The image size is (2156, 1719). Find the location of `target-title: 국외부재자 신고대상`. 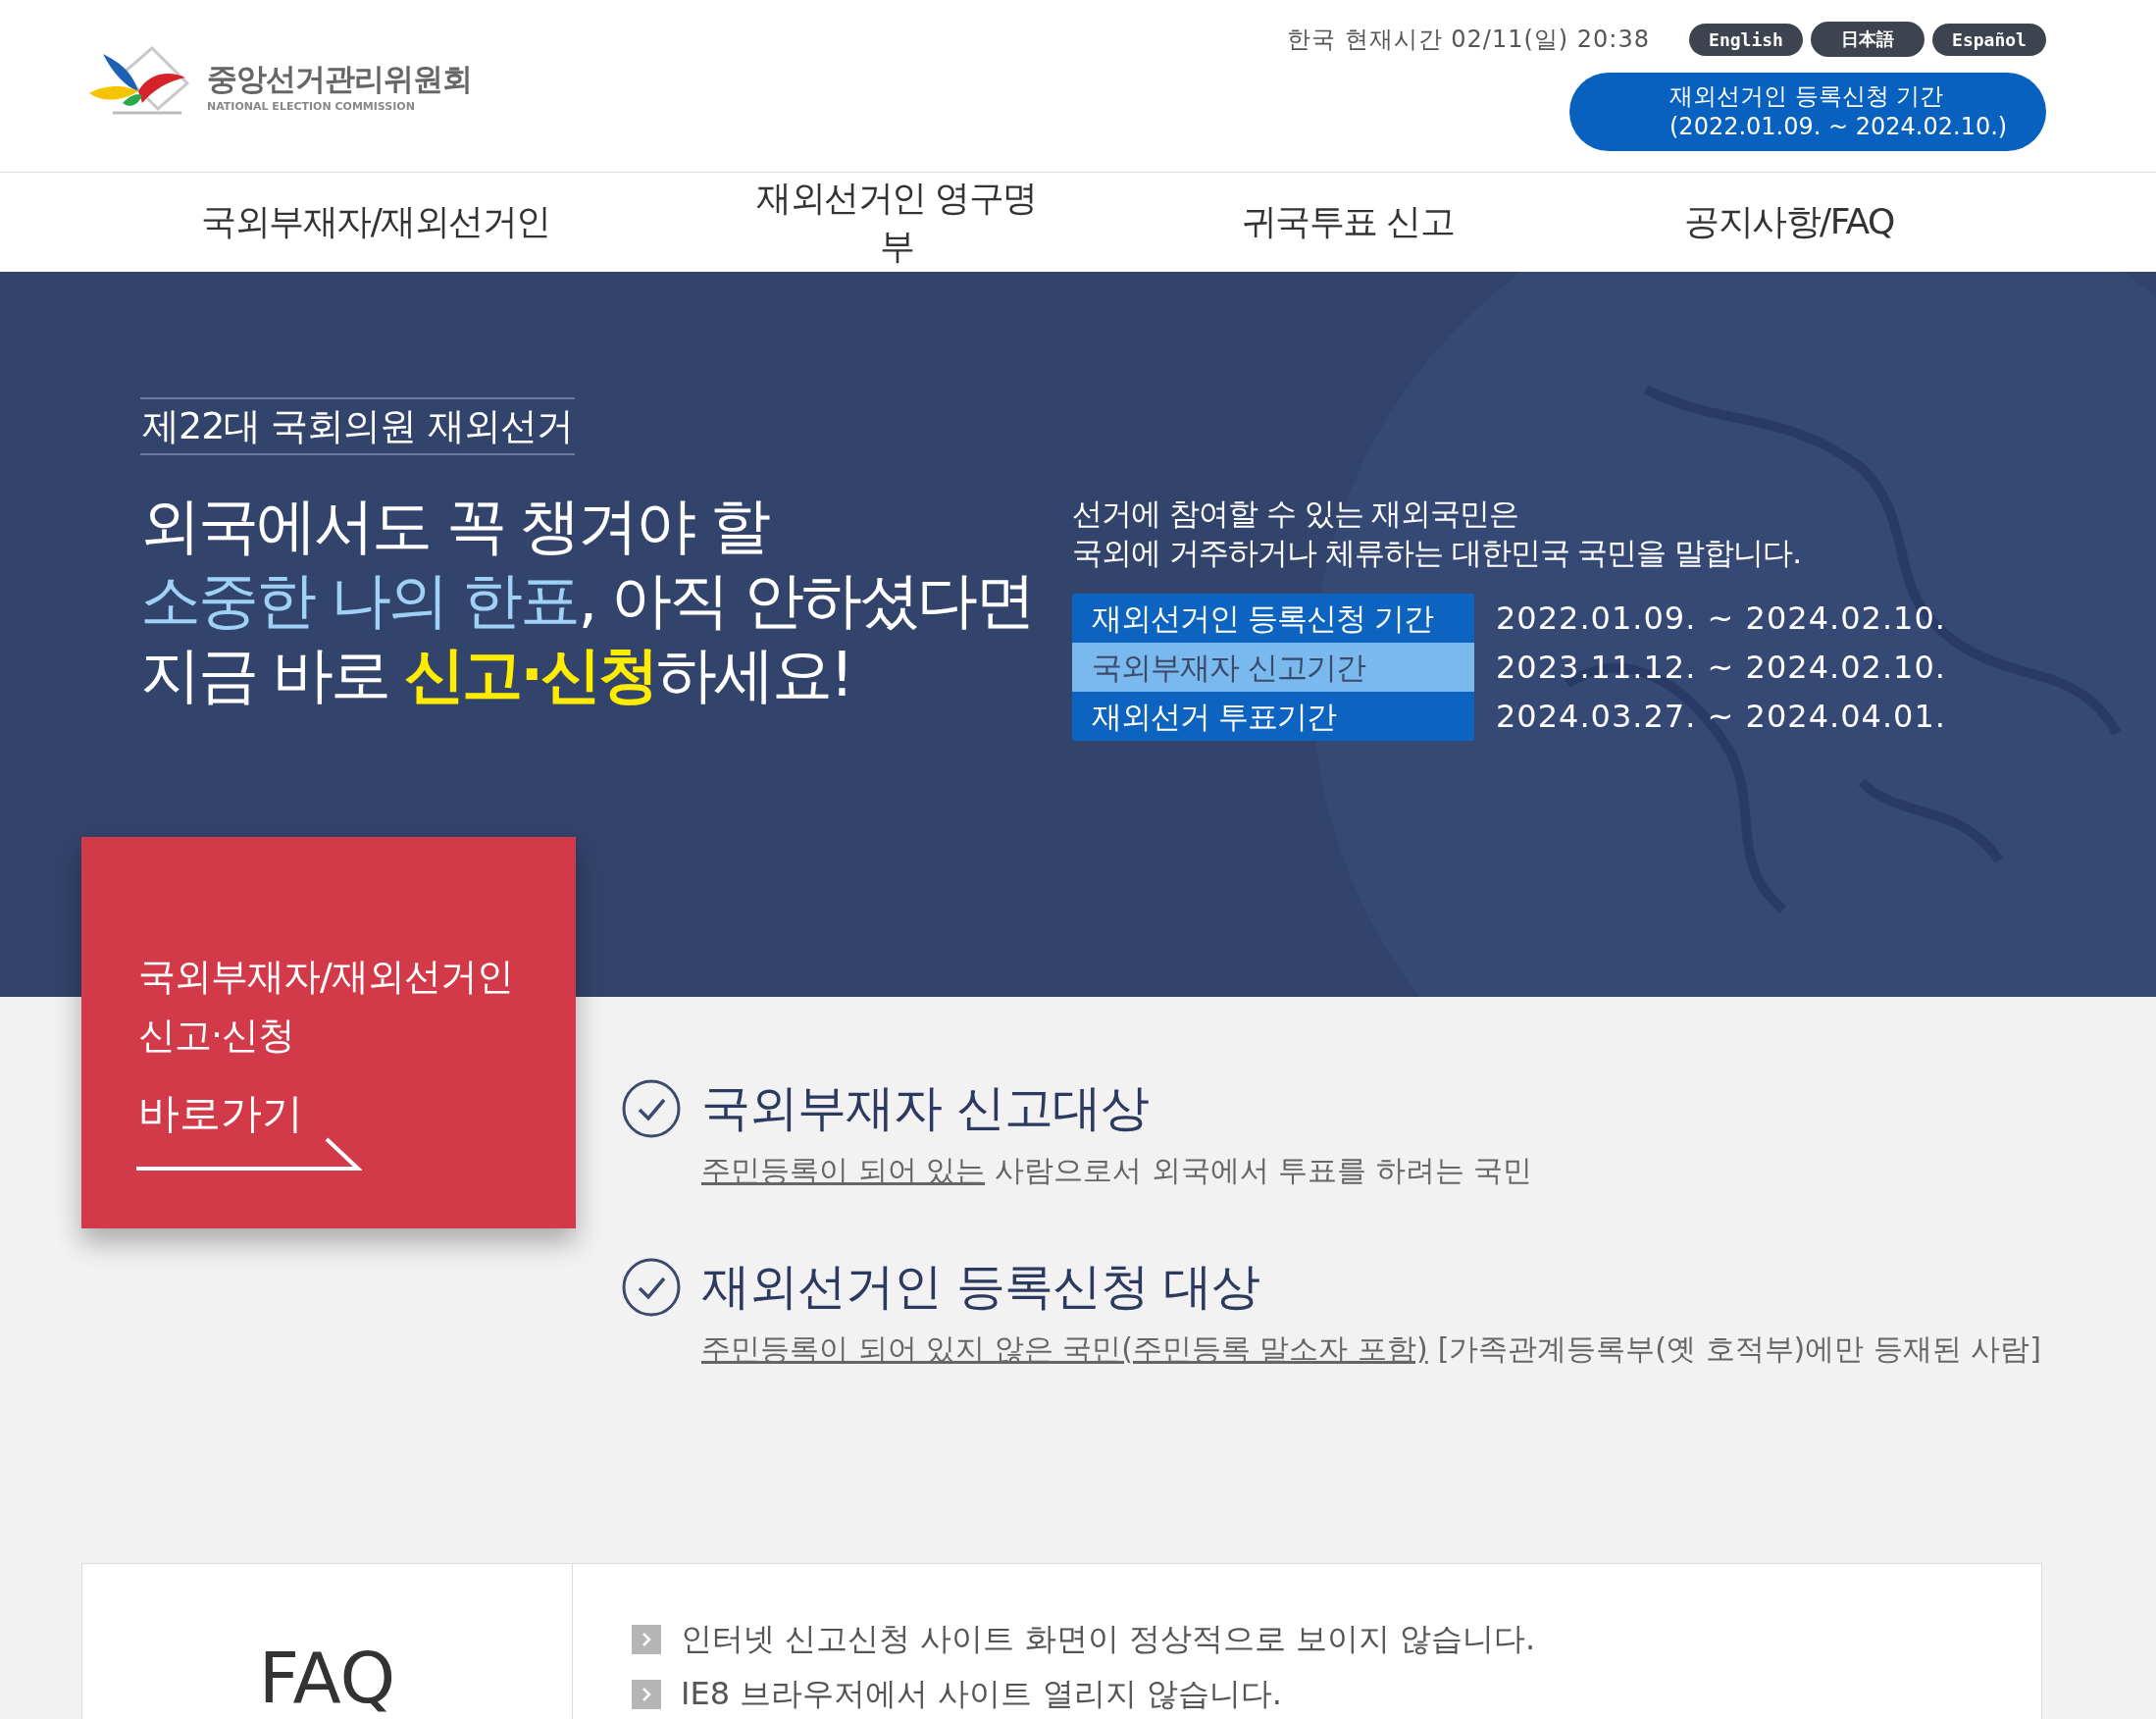

target-title: 국외부재자 신고대상 is located at coordinates (925, 1108).